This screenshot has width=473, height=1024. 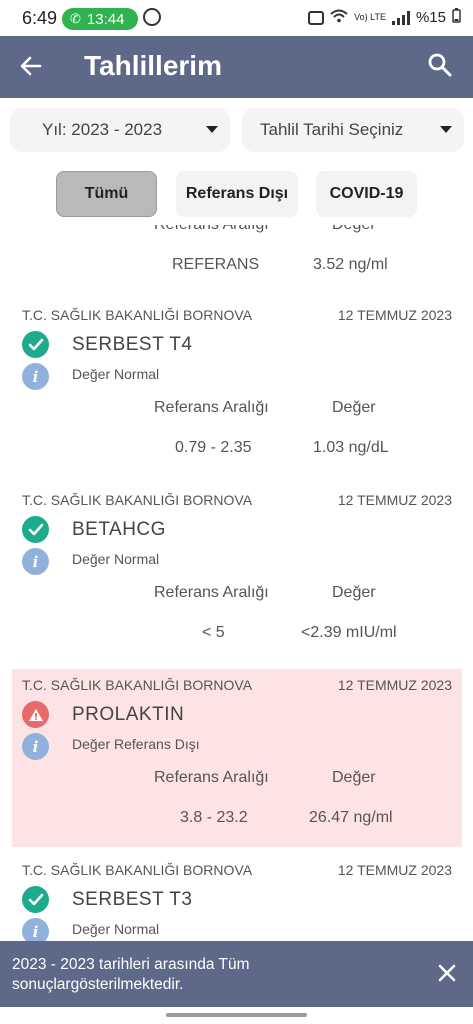 I want to click on ongoing-call-chip: ✆ 13:44, so click(x=100, y=19).